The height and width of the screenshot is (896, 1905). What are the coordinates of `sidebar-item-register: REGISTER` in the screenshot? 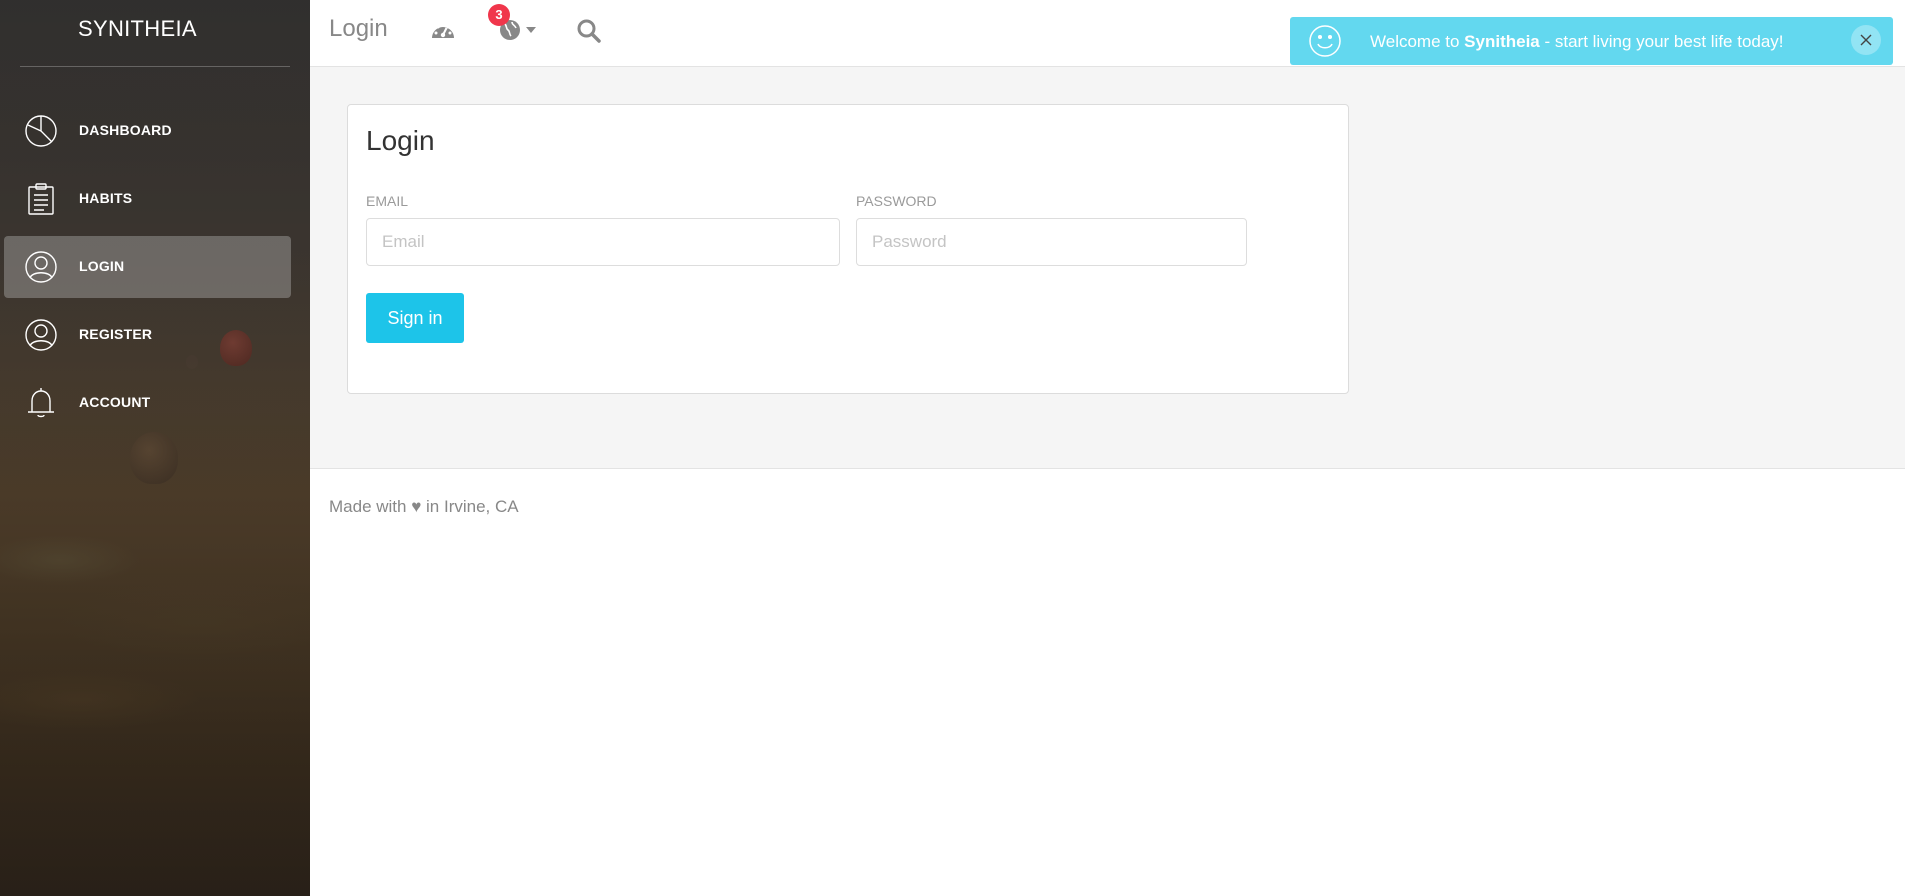 It's located at (147, 335).